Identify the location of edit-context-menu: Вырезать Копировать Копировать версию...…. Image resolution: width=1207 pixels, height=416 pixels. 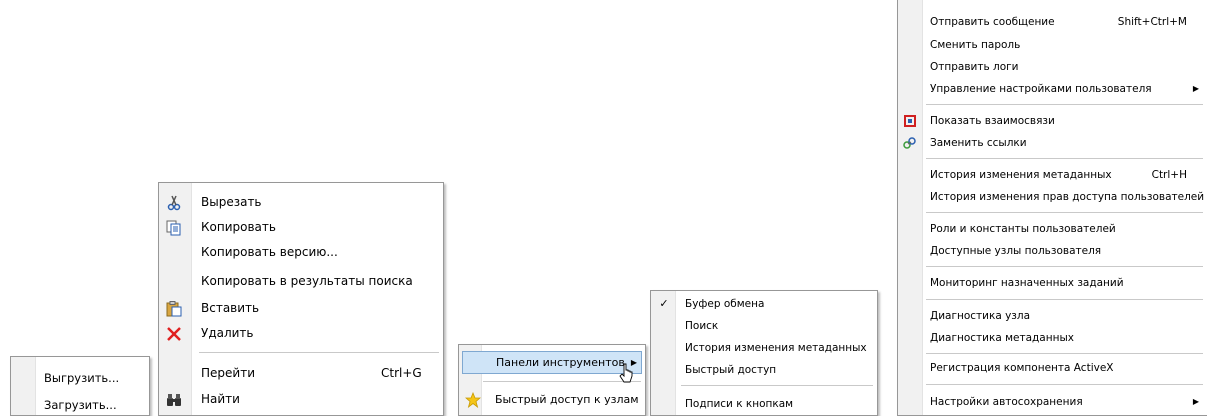
(301, 299).